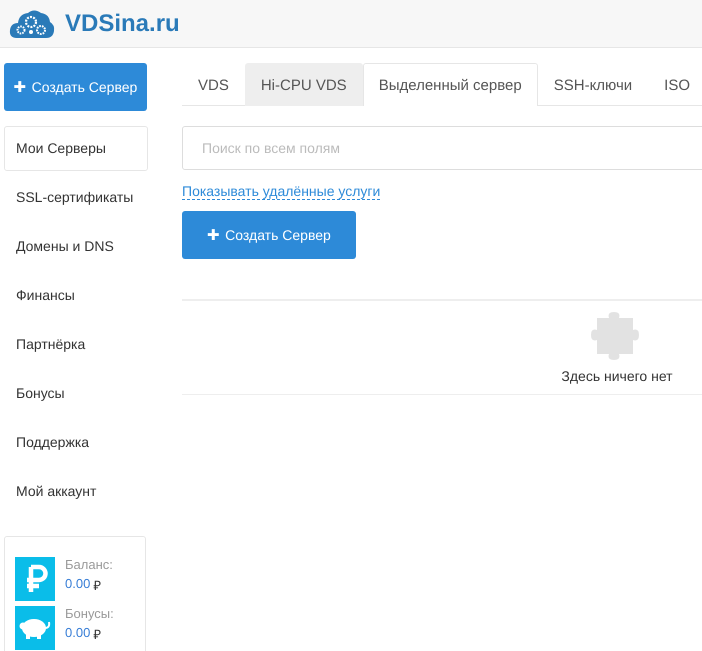 The width and height of the screenshot is (702, 651). Describe the element at coordinates (35, 628) in the screenshot. I see `piggy-bank-icon` at that location.